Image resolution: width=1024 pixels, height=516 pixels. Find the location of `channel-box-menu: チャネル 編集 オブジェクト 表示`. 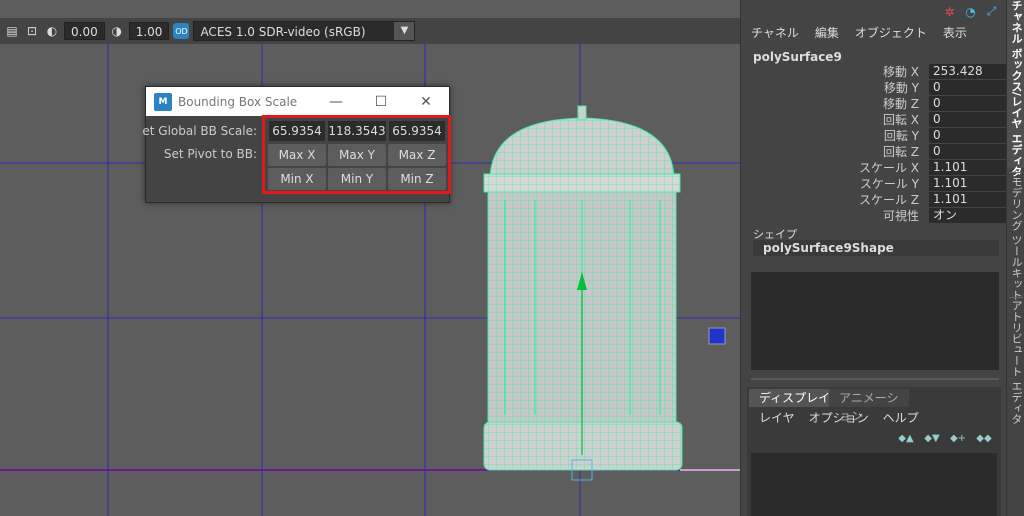

channel-box-menu: チャネル 編集 オブジェクト 表示 is located at coordinates (859, 32).